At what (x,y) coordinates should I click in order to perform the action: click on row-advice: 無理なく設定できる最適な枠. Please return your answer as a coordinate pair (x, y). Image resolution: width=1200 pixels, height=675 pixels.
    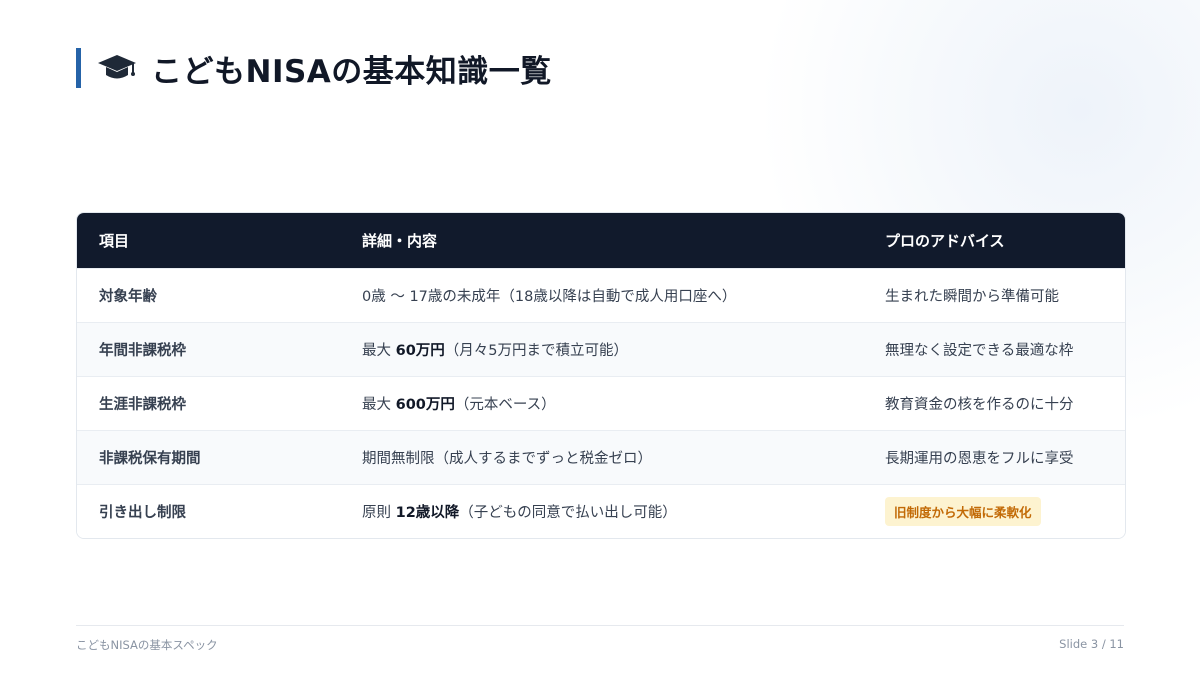
    Looking at the image, I should click on (979, 351).